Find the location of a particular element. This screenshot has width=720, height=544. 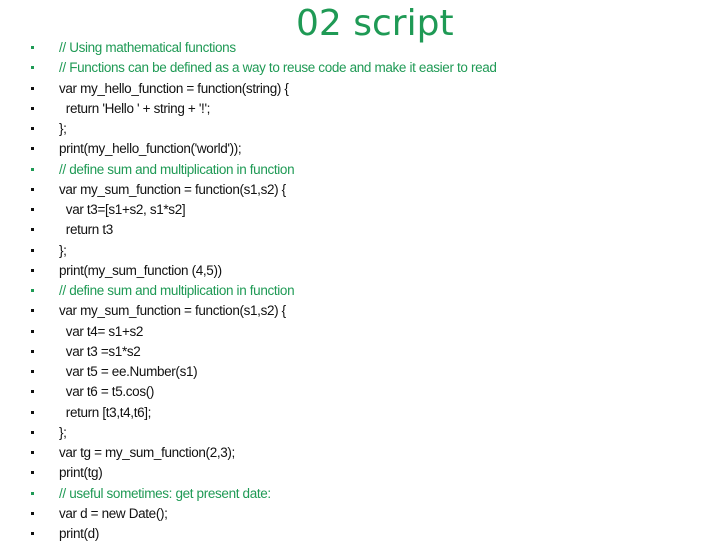

line-text: var t5 = ee.Number(s1) is located at coordinates (128, 371).